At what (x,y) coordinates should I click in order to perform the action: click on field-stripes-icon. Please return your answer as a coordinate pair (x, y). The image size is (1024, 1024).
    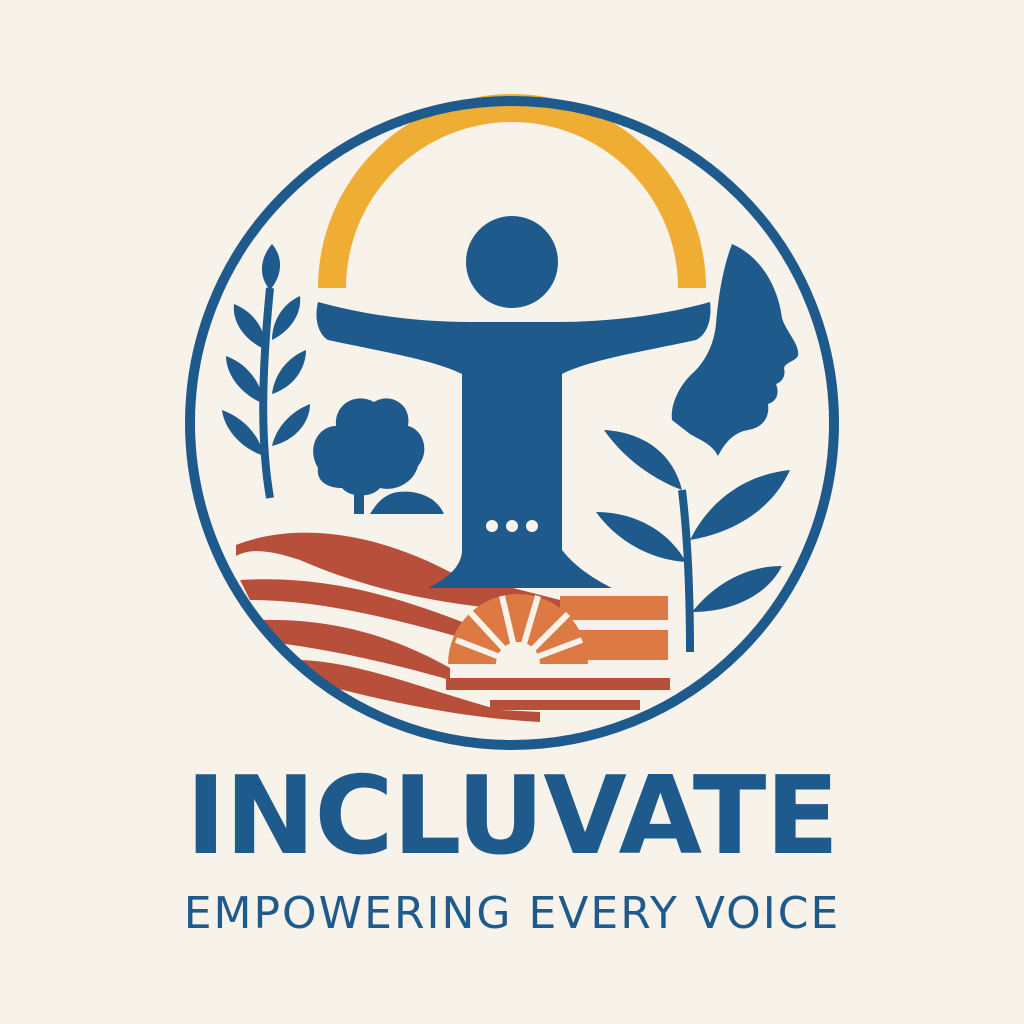
    Looking at the image, I should click on (453, 627).